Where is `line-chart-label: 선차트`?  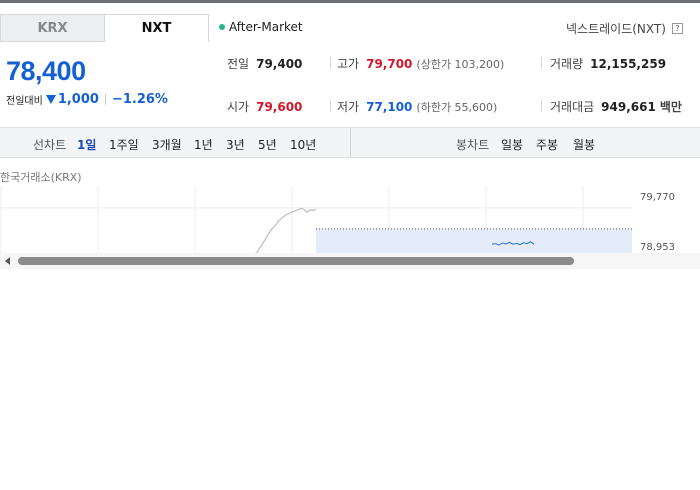 line-chart-label: 선차트 is located at coordinates (50, 145).